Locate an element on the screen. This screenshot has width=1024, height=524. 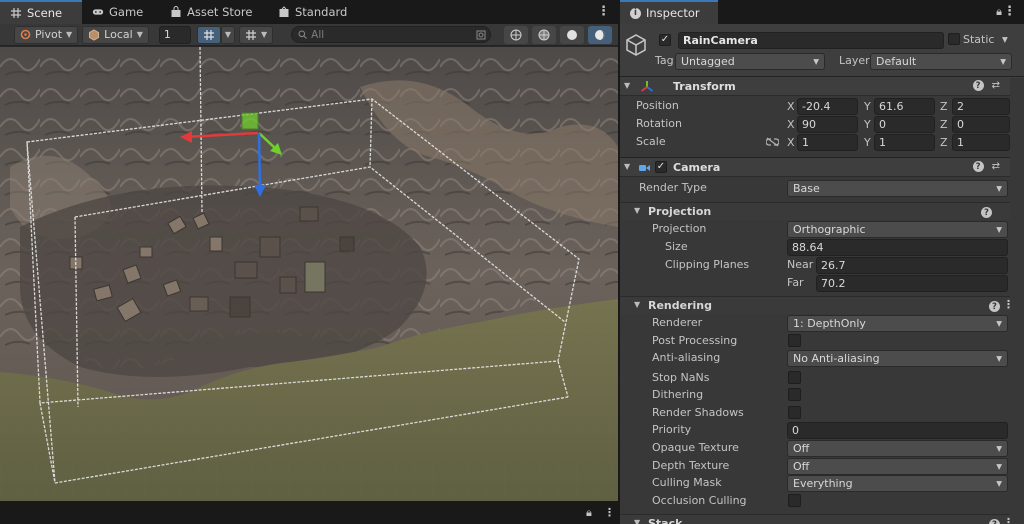
snap-increment-field: 1 is located at coordinates (174, 34).